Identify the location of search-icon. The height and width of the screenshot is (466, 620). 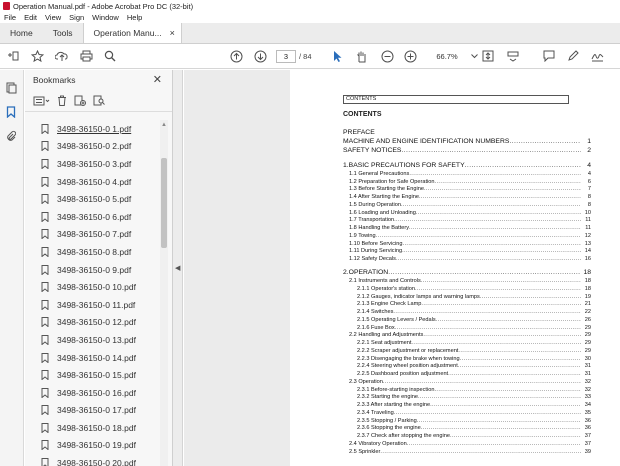
(110, 56).